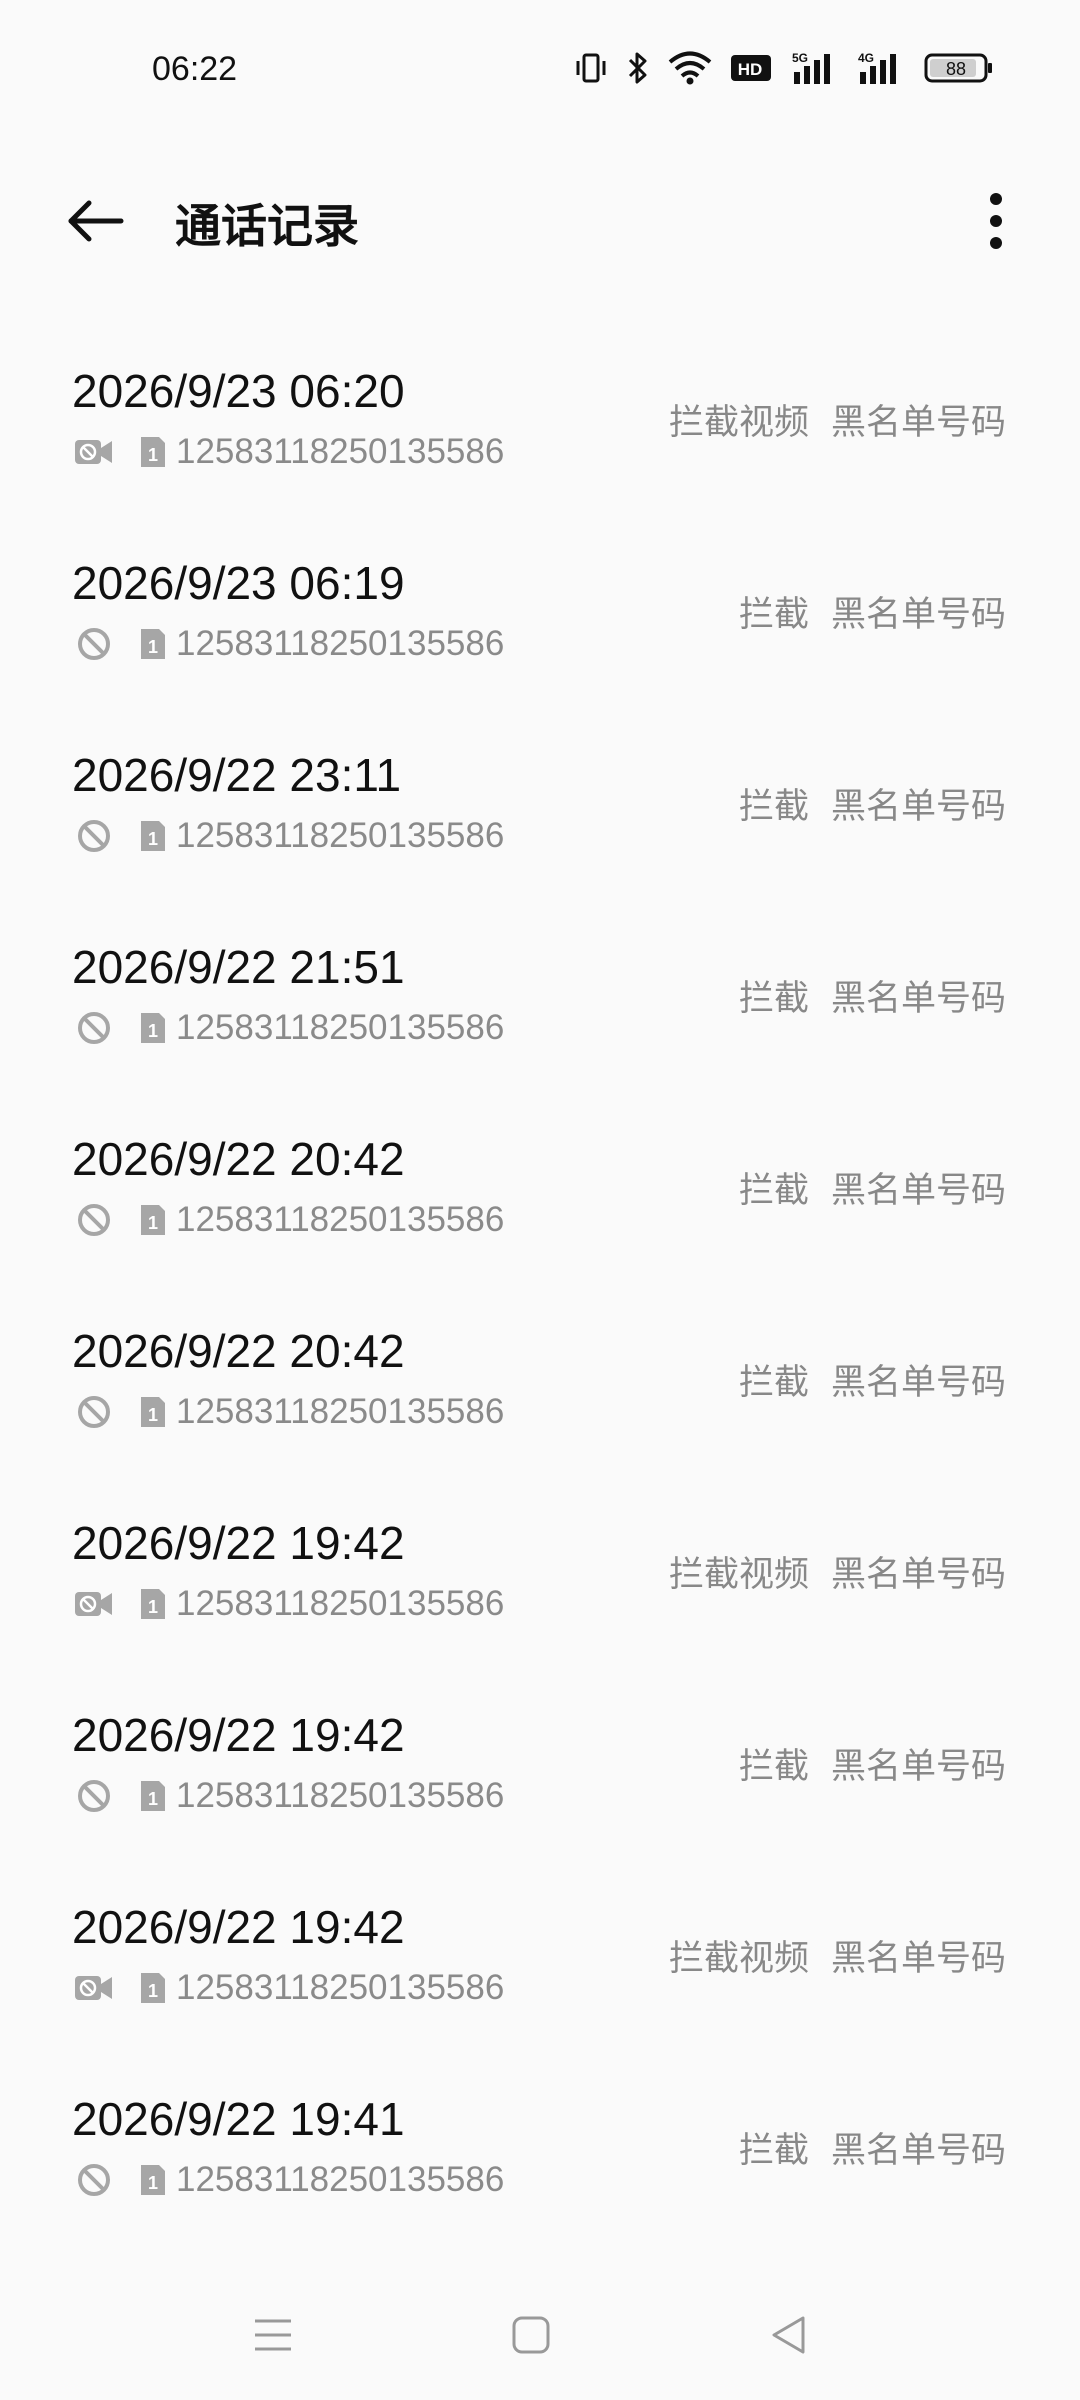  What do you see at coordinates (238, 1351) in the screenshot?
I see `call-time: 2026/9/22 20:42` at bounding box center [238, 1351].